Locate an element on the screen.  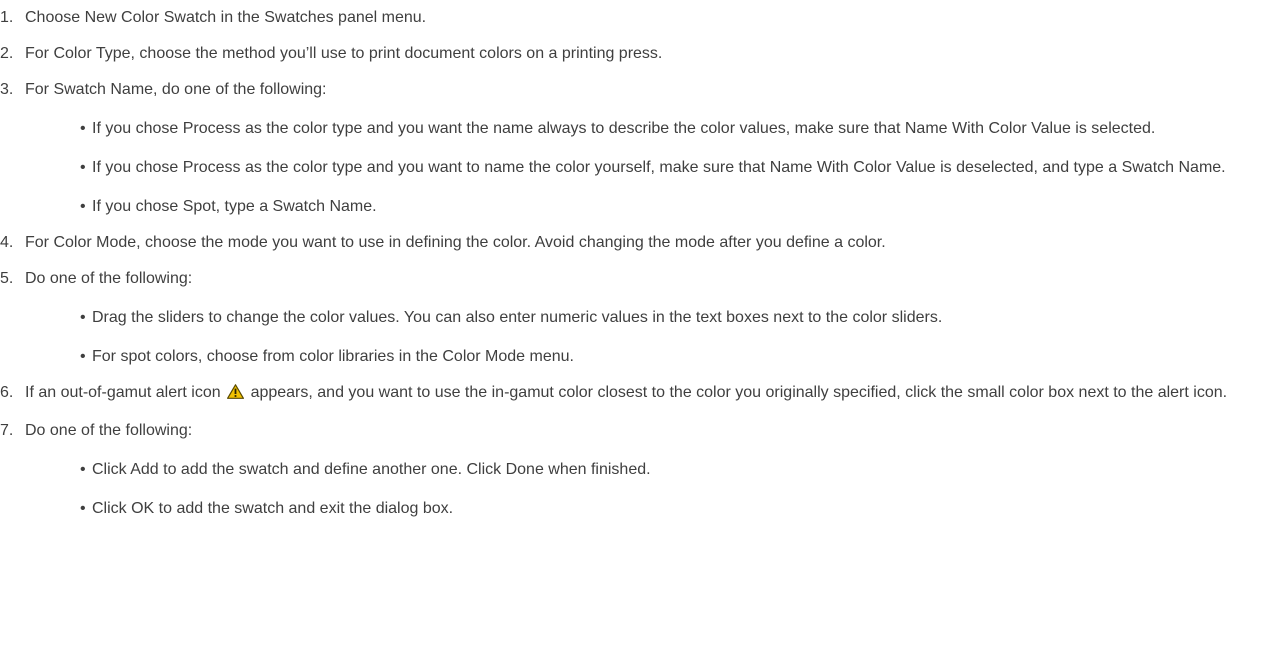
step-number: 2. is located at coordinates (7, 53).